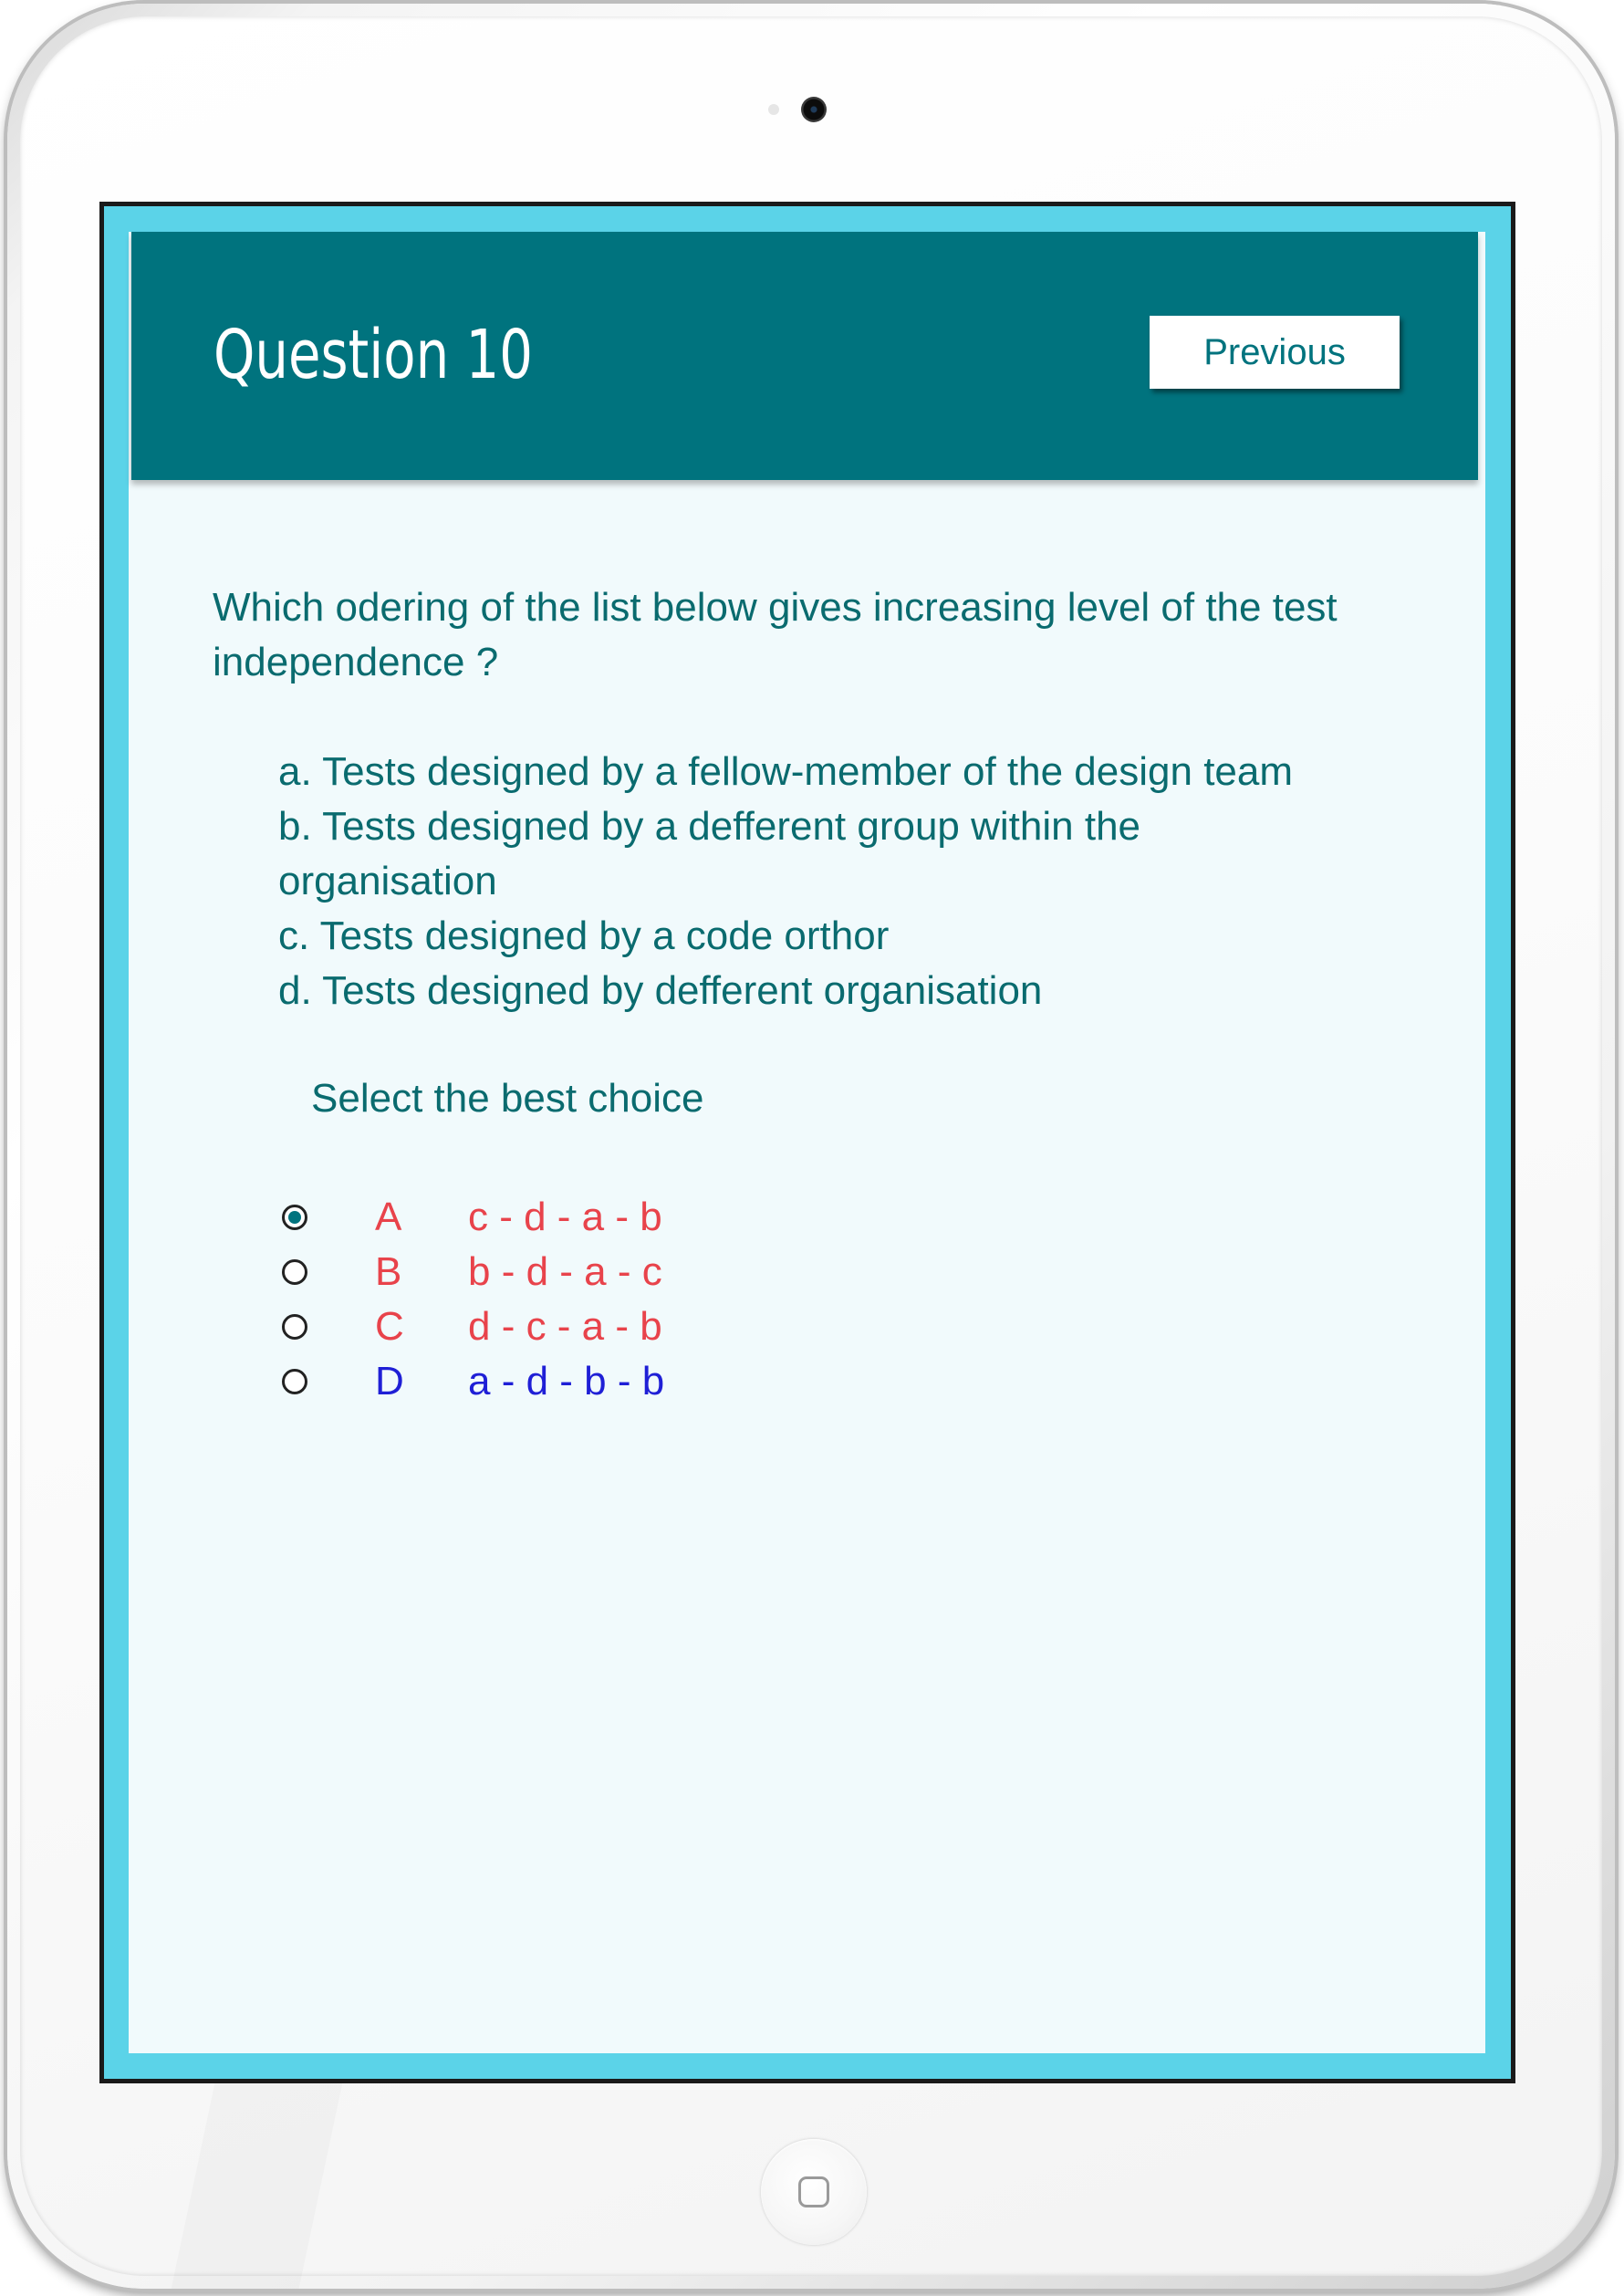  Describe the element at coordinates (565, 1217) in the screenshot. I see `choice-sequence: c - d - a - b` at that location.